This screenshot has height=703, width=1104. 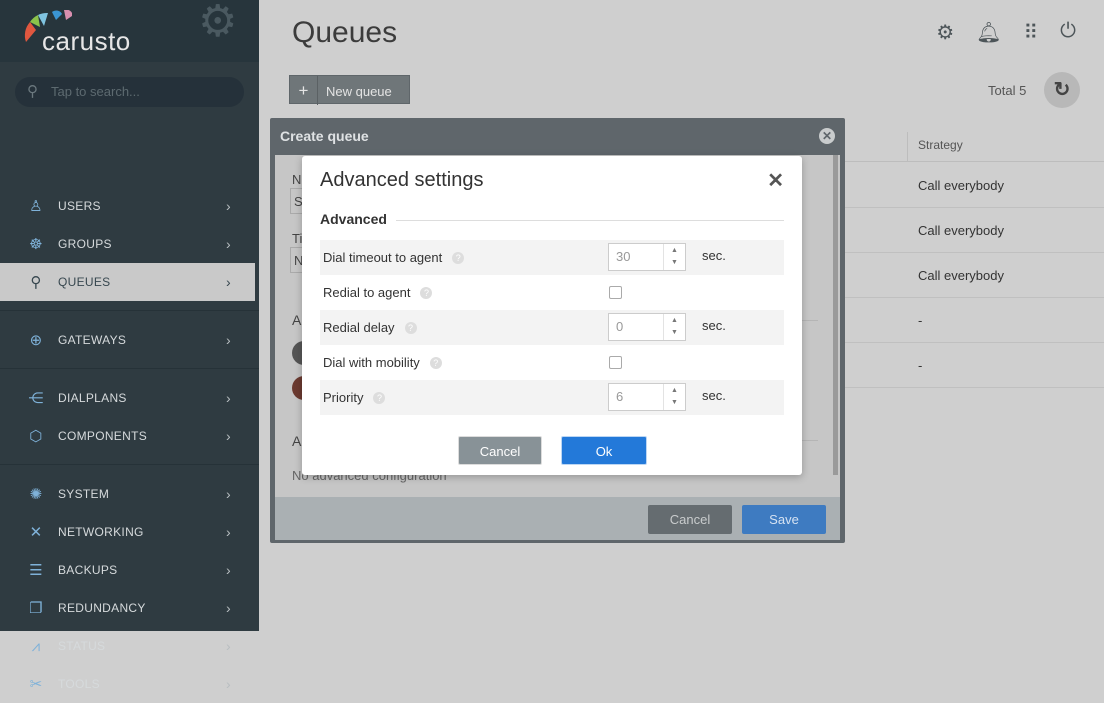 I want to click on network-icon: ✕, so click(x=36, y=532).